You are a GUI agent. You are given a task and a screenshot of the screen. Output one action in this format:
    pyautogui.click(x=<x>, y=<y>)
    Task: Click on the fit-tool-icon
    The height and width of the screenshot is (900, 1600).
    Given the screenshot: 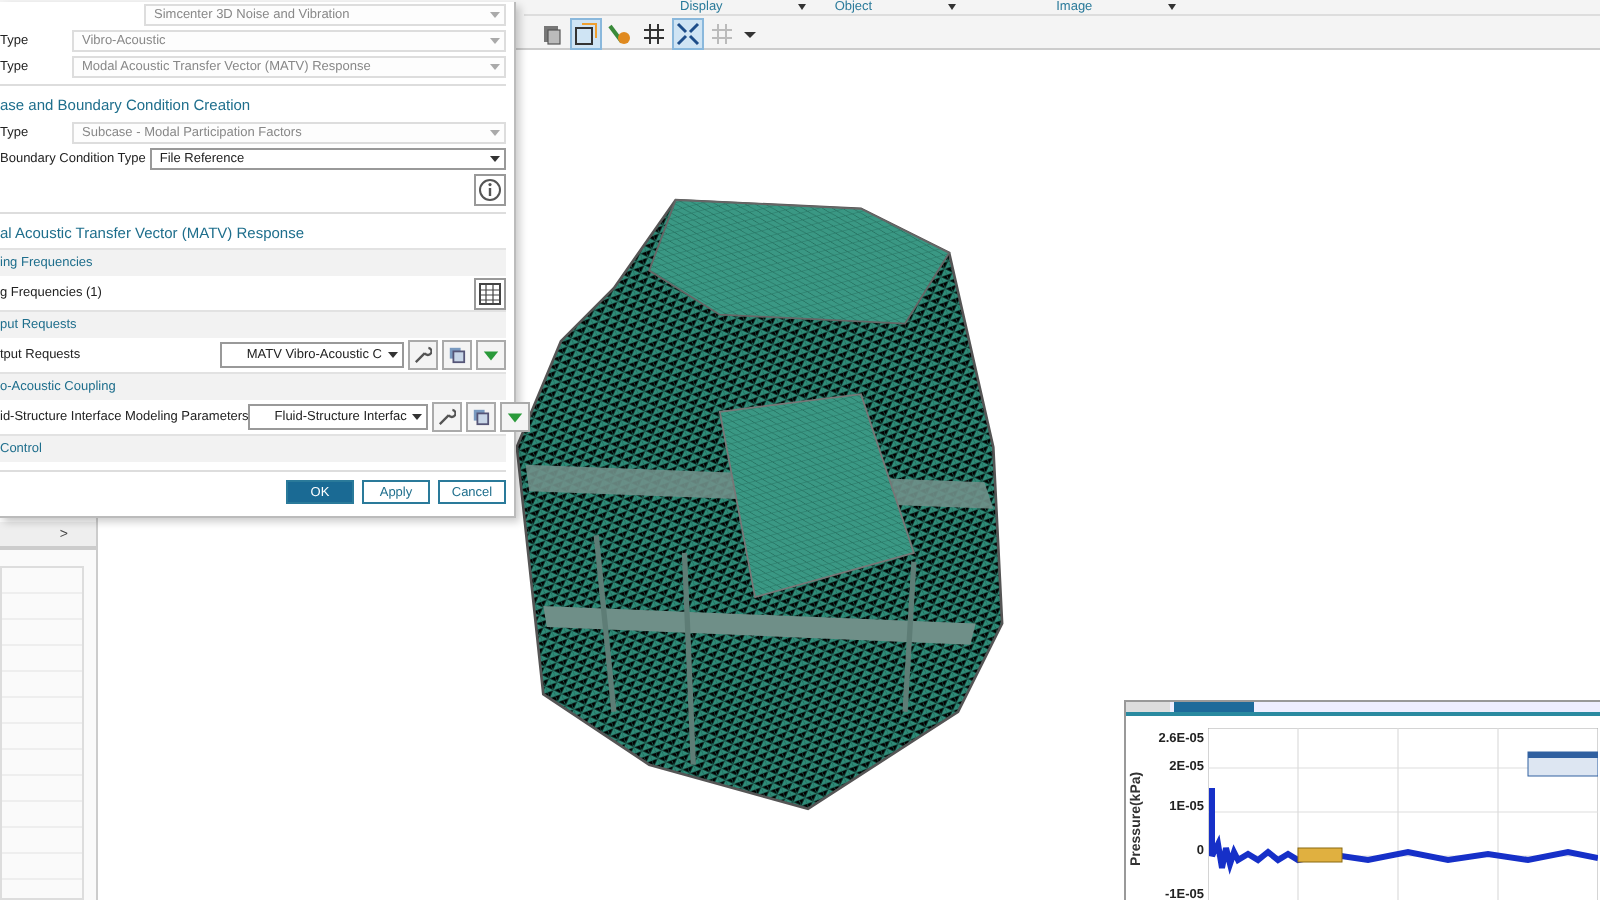 What is the action you would take?
    pyautogui.click(x=688, y=34)
    